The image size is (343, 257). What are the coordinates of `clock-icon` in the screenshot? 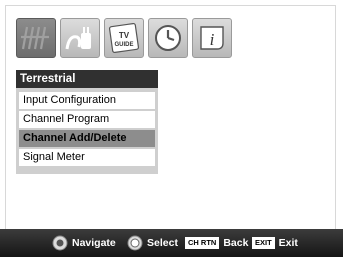 It's located at (168, 38).